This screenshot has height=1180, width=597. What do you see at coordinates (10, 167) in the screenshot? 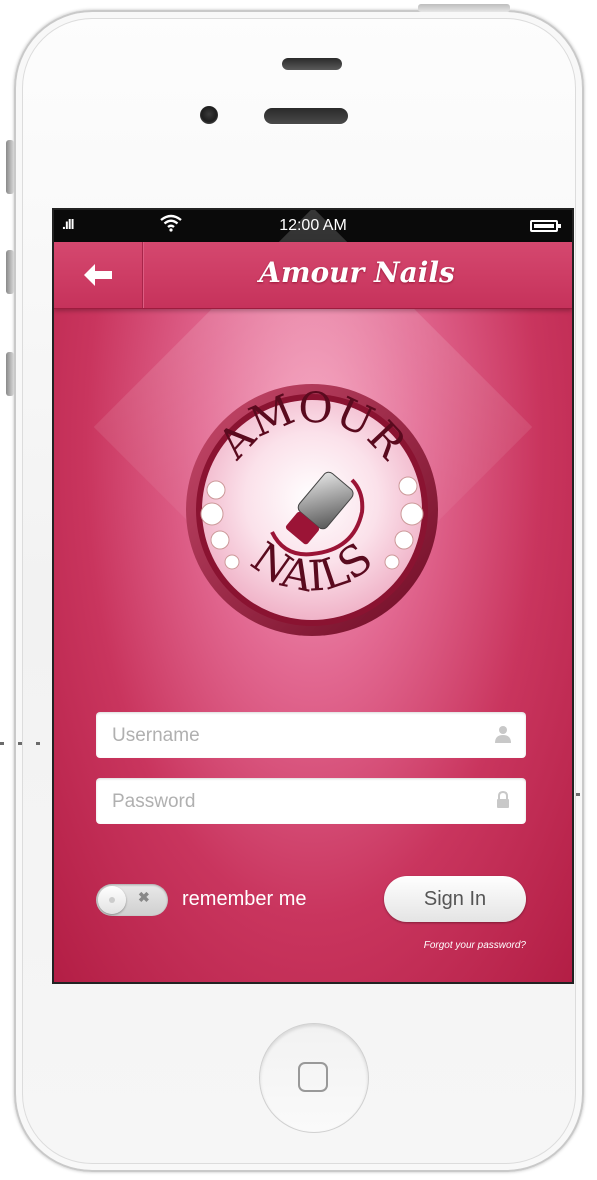
I see `silent-switch` at bounding box center [10, 167].